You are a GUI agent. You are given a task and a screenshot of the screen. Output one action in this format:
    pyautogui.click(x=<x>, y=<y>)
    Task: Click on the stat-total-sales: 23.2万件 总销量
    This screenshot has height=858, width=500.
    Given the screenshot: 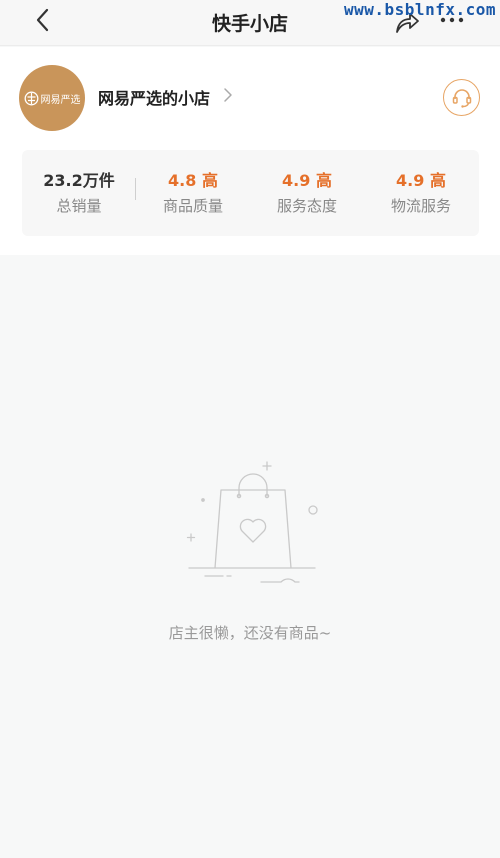 What is the action you would take?
    pyautogui.click(x=79, y=191)
    